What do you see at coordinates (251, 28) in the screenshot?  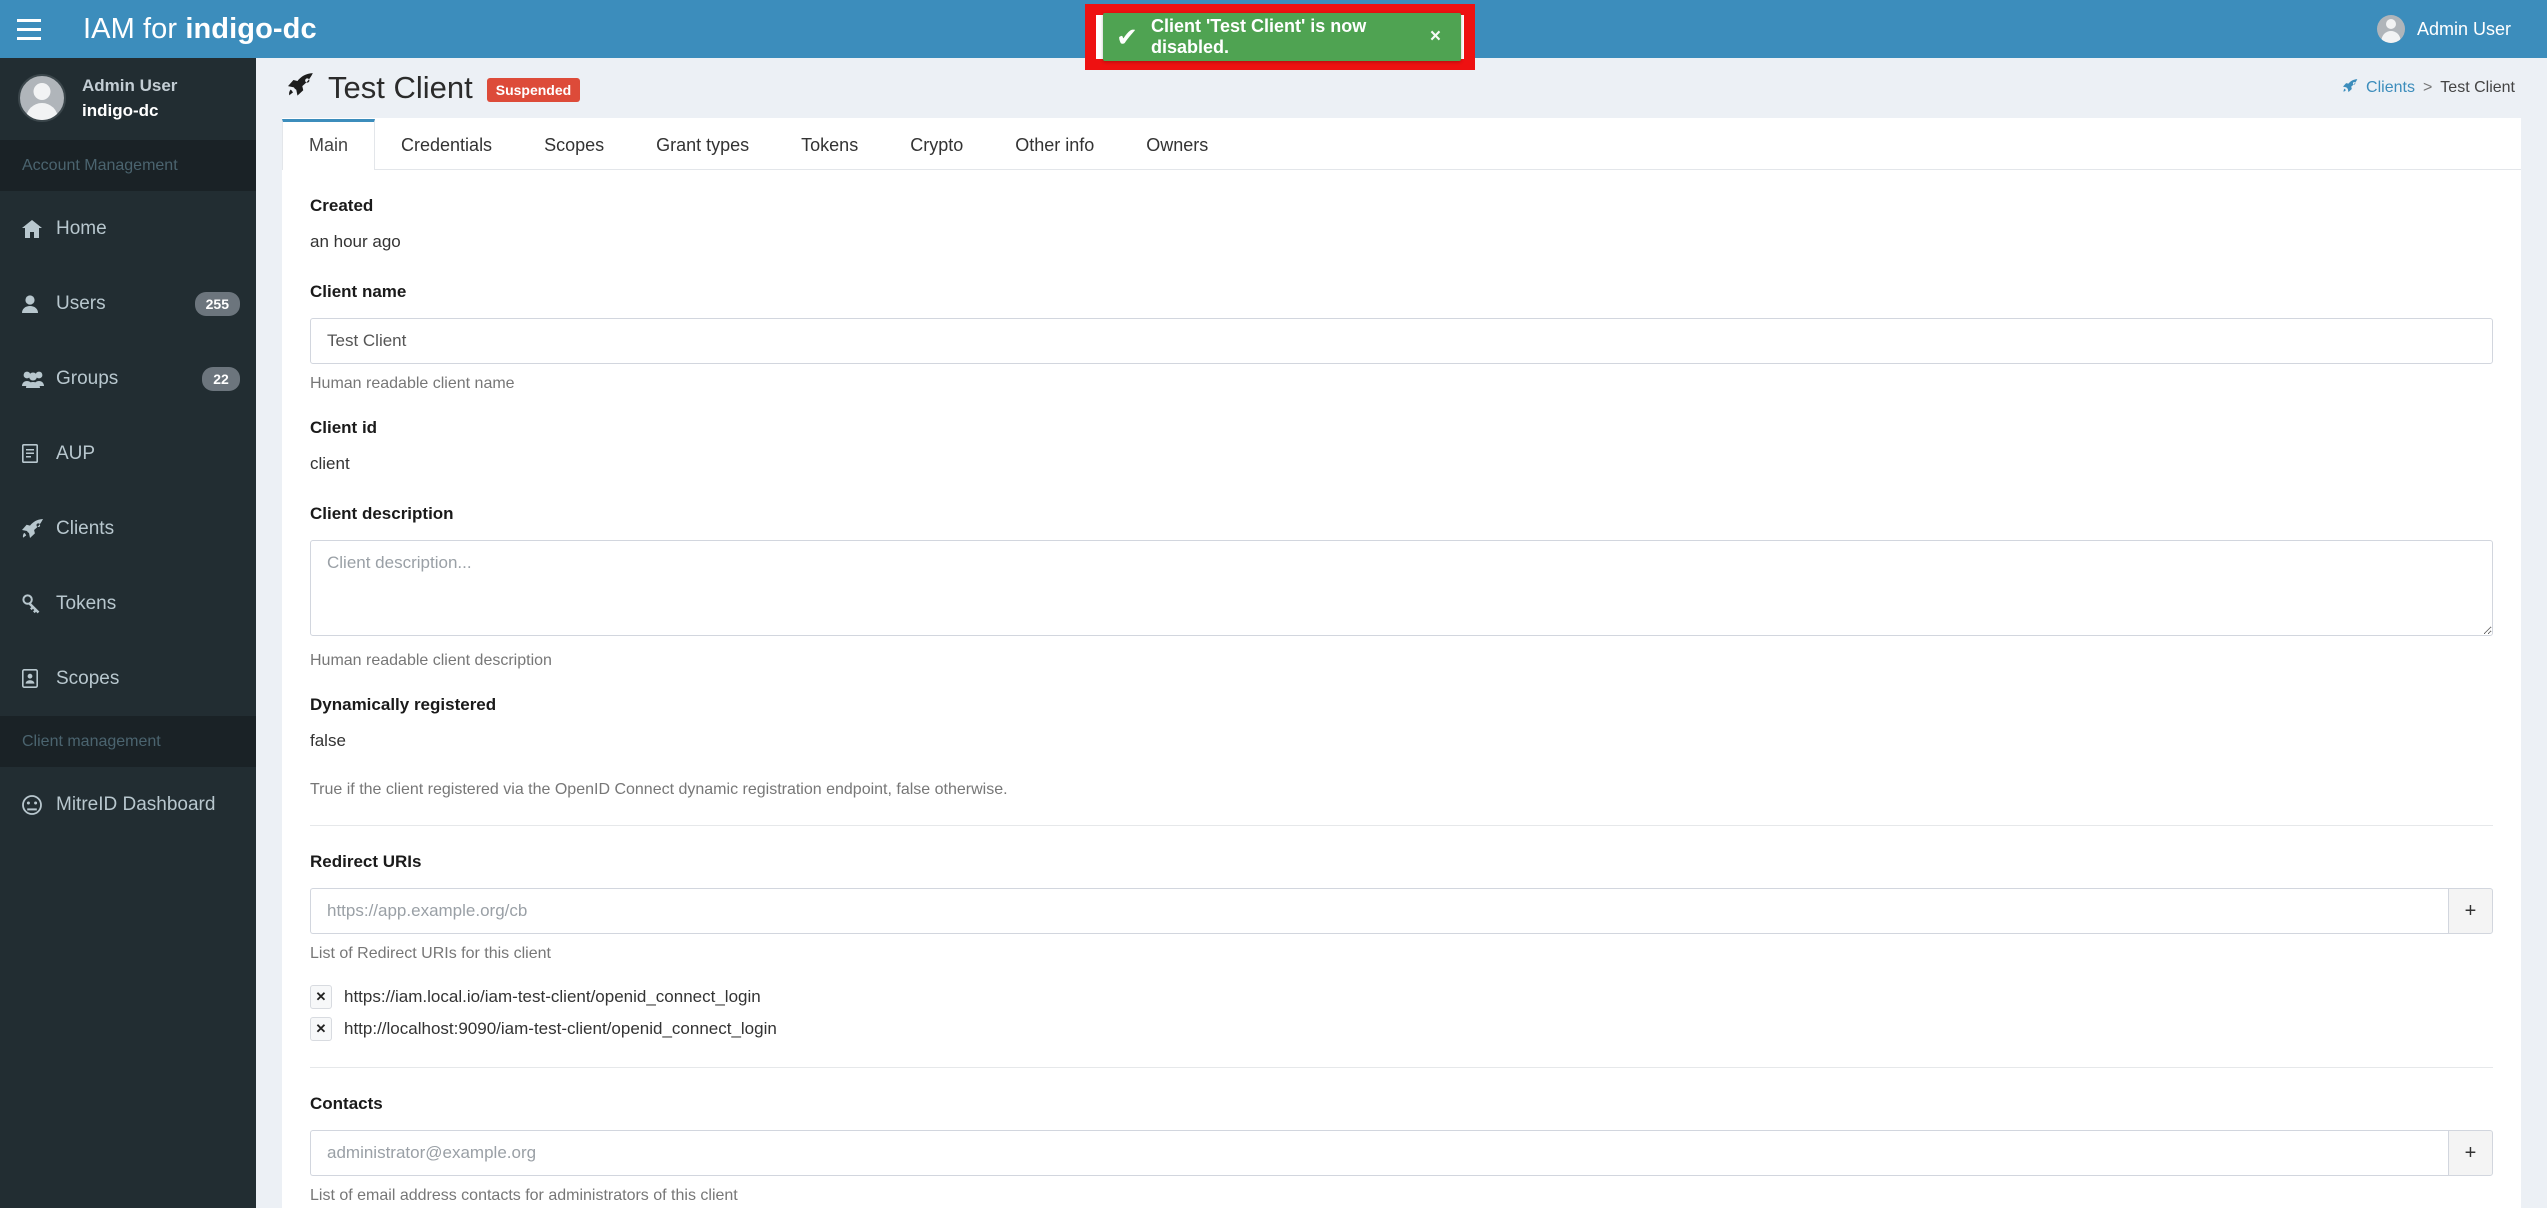 I see `brand-org: indigo-dc` at bounding box center [251, 28].